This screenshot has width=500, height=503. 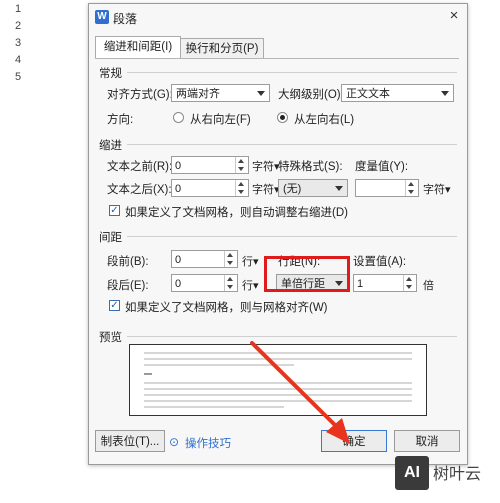 I want to click on watermark-badge: AI, so click(x=412, y=473).